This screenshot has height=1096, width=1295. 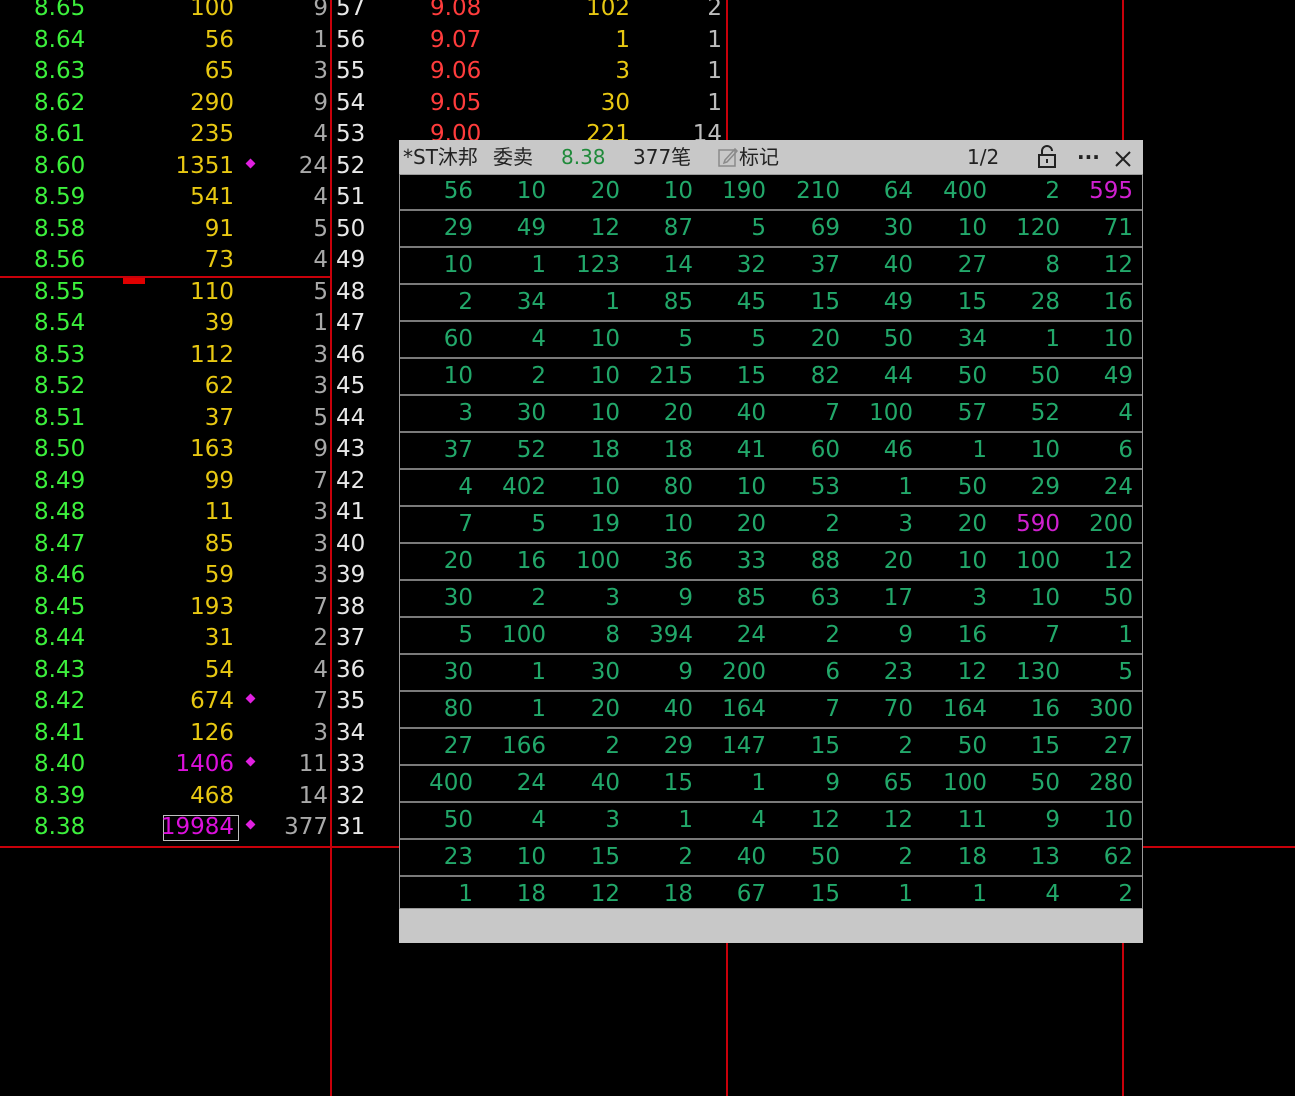 I want to click on queue-cell: 37, so click(x=443, y=450).